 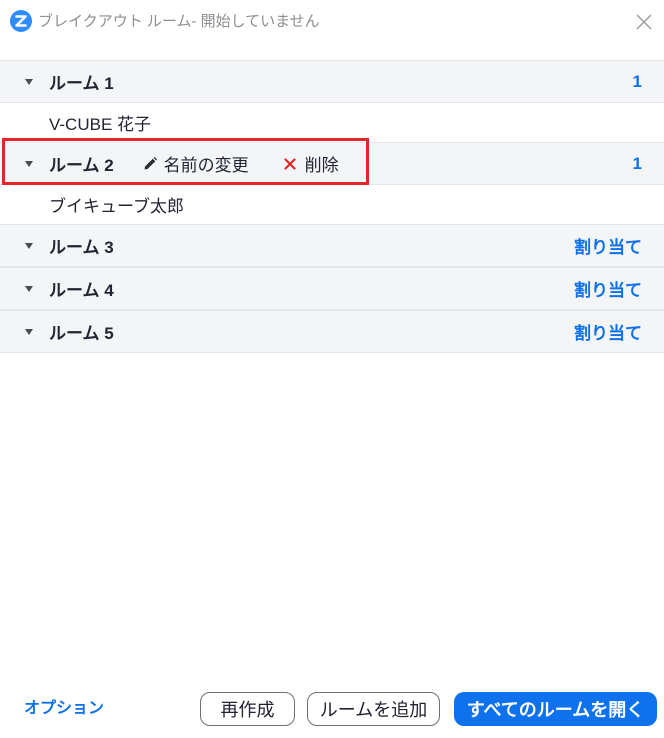 What do you see at coordinates (555, 709) in the screenshot?
I see `open-all-rooms-button: すべてのルームを開く` at bounding box center [555, 709].